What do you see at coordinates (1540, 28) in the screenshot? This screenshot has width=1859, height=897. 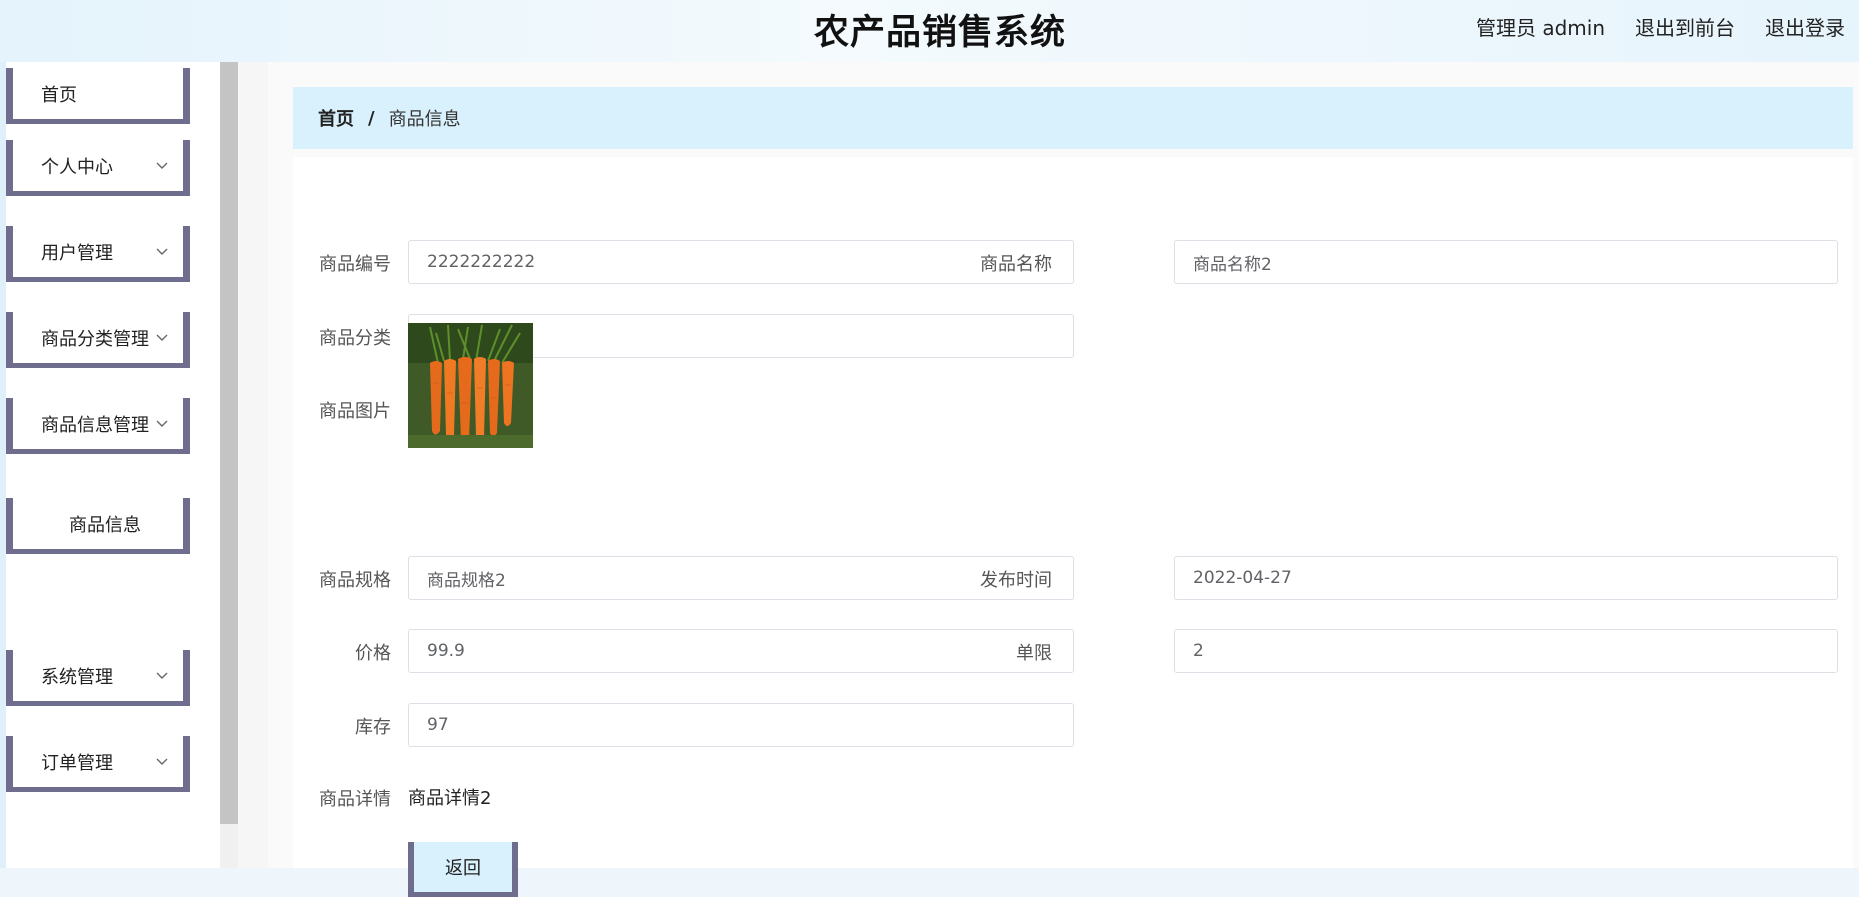 I see `admin-label: 管理员 admin` at bounding box center [1540, 28].